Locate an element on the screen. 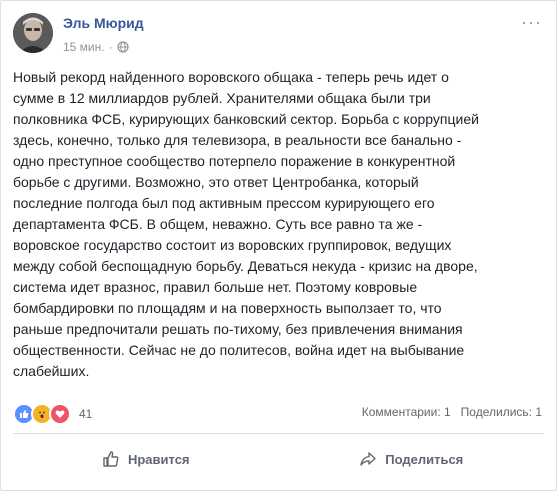  share-button: Поделиться is located at coordinates (412, 459).